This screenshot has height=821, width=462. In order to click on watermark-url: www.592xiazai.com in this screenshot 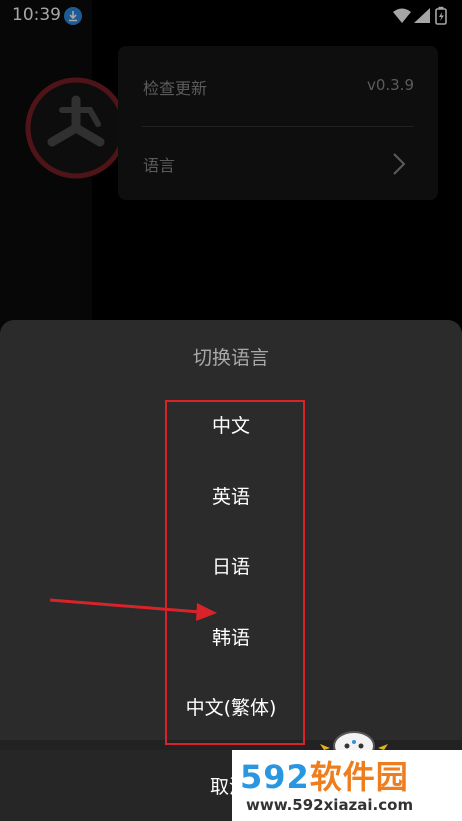, I will do `click(330, 805)`.